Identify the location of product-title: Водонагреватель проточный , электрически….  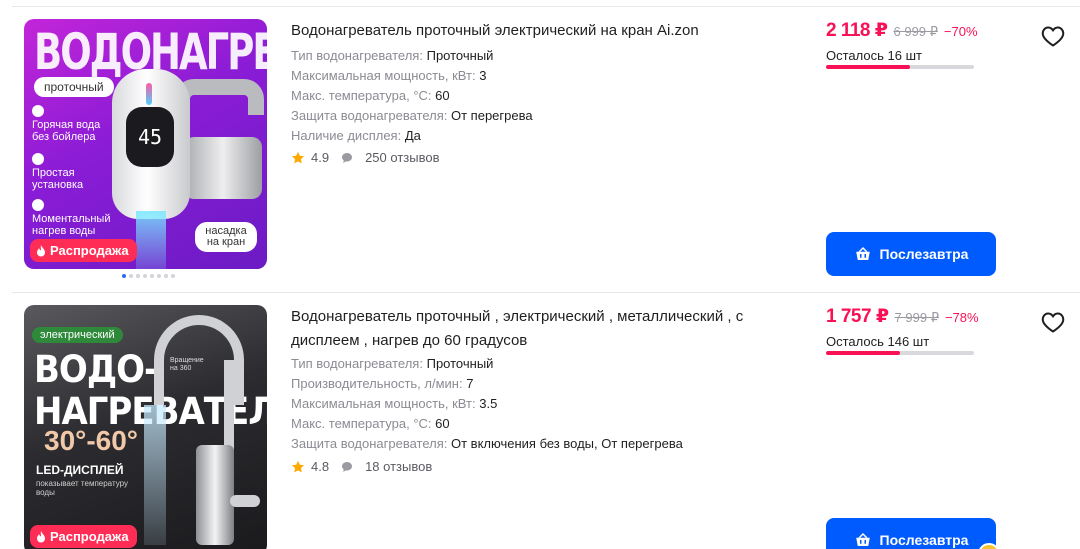
(536, 329).